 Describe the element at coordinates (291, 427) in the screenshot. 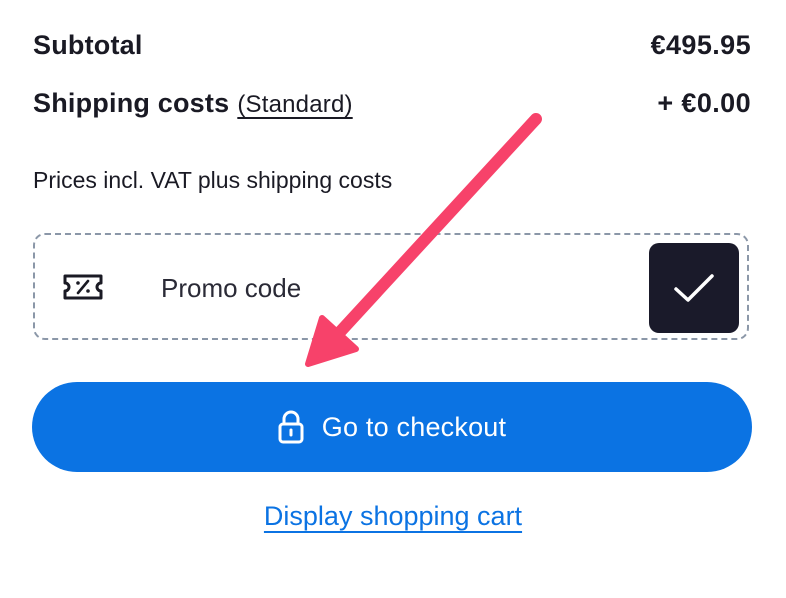

I see `lock-icon` at that location.